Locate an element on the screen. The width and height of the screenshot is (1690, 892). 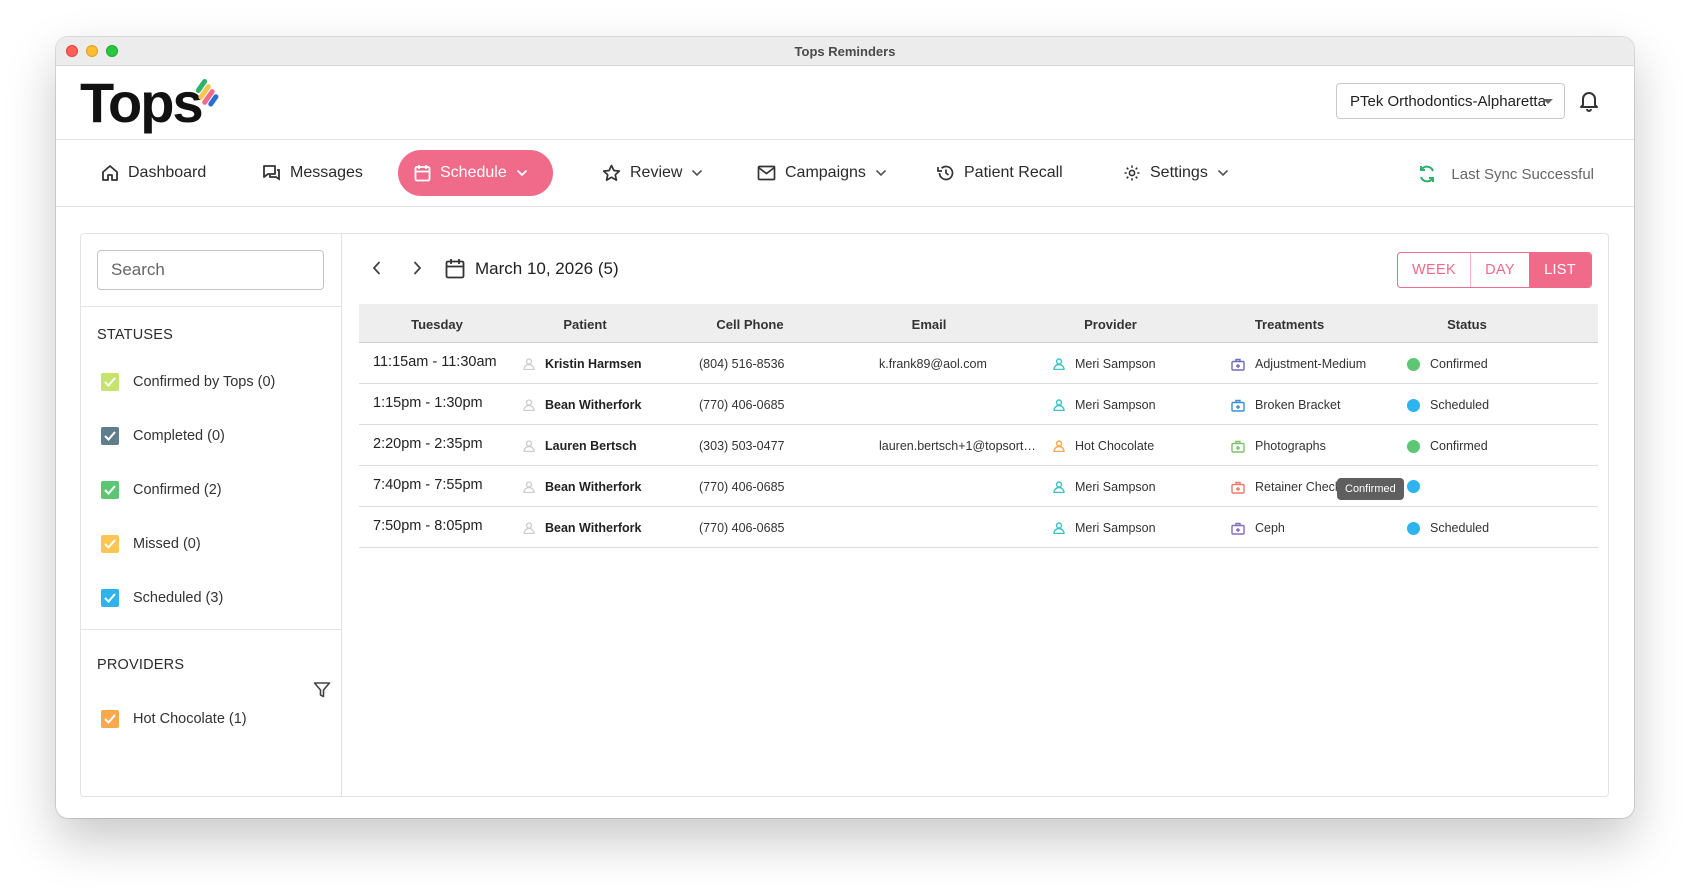
calendar-icon is located at coordinates (455, 269).